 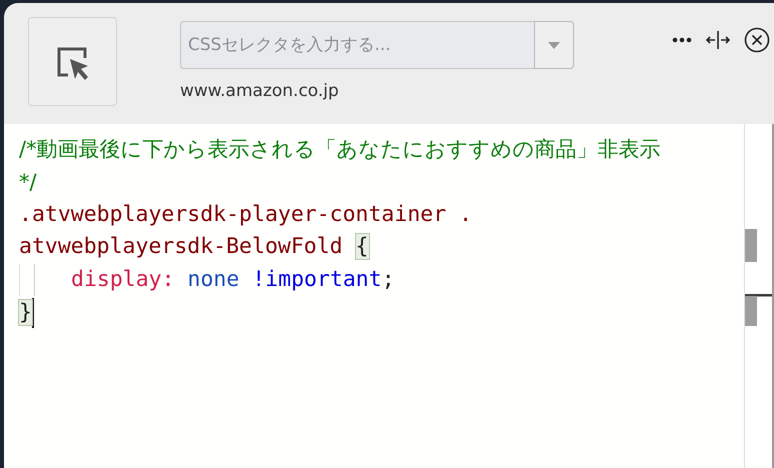 What do you see at coordinates (260, 91) in the screenshot?
I see `site-url: www.amazon.co.jp` at bounding box center [260, 91].